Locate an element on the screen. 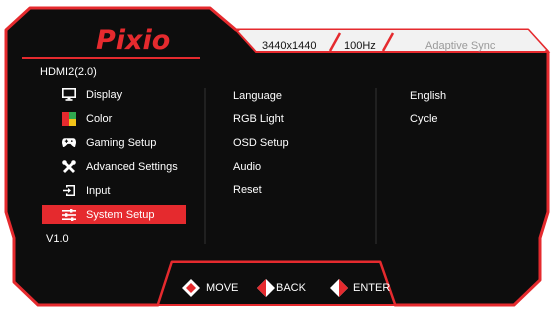  menu-item-system-setup: System Setup is located at coordinates (114, 214).